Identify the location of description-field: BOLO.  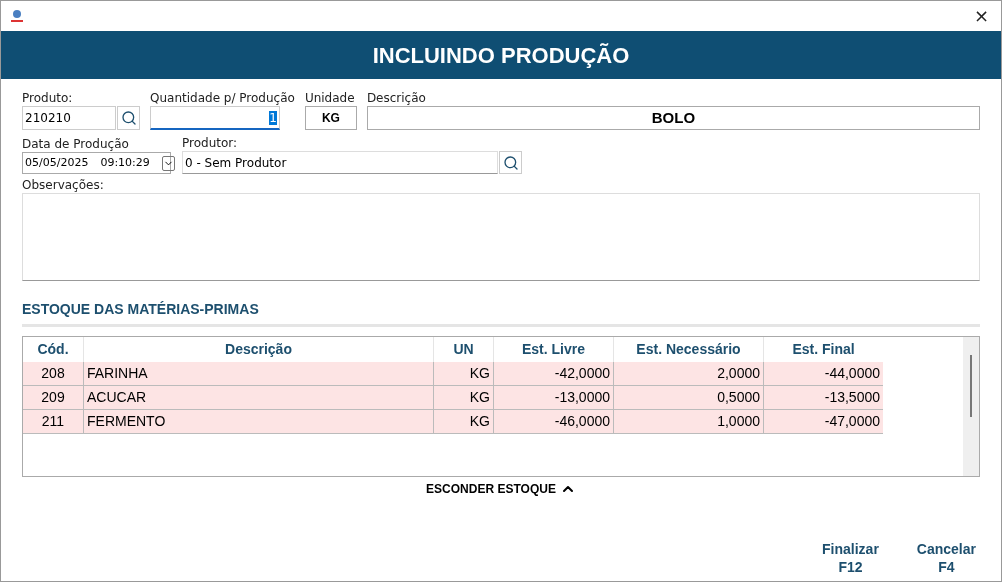
(673, 118).